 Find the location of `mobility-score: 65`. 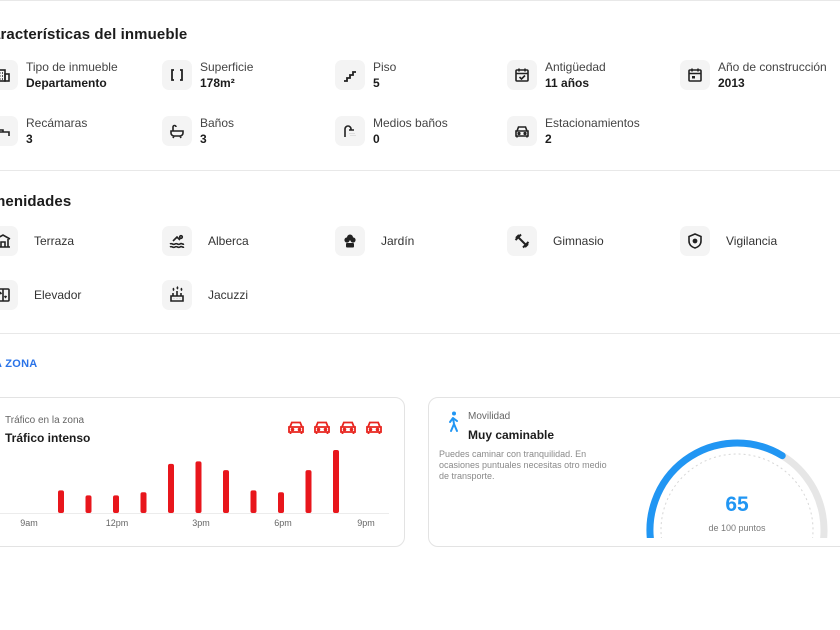

mobility-score: 65 is located at coordinates (737, 504).